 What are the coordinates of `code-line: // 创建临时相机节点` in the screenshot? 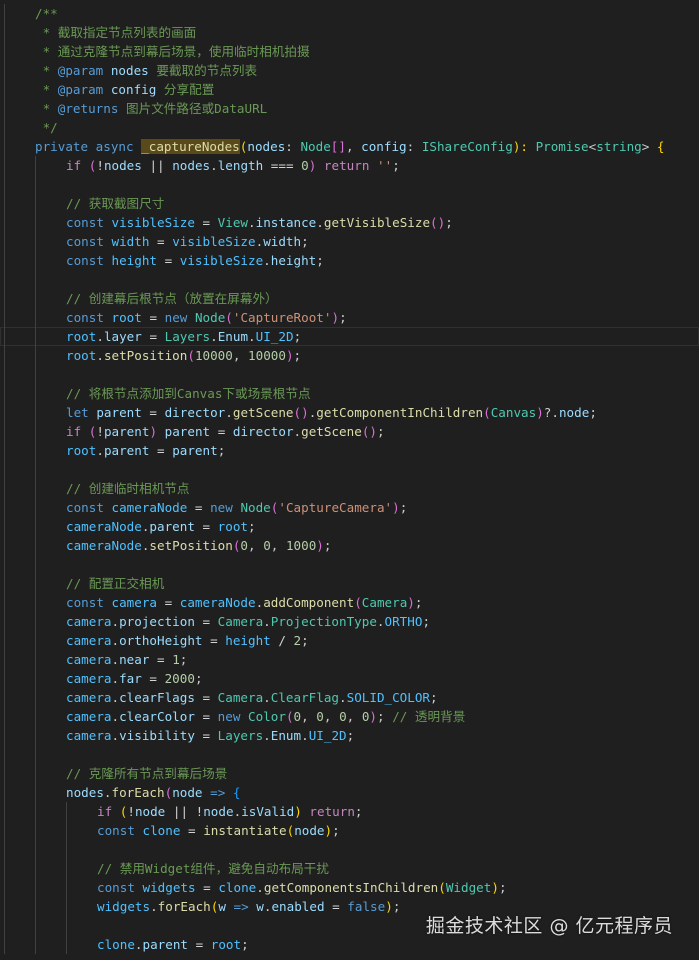 It's located at (349, 488).